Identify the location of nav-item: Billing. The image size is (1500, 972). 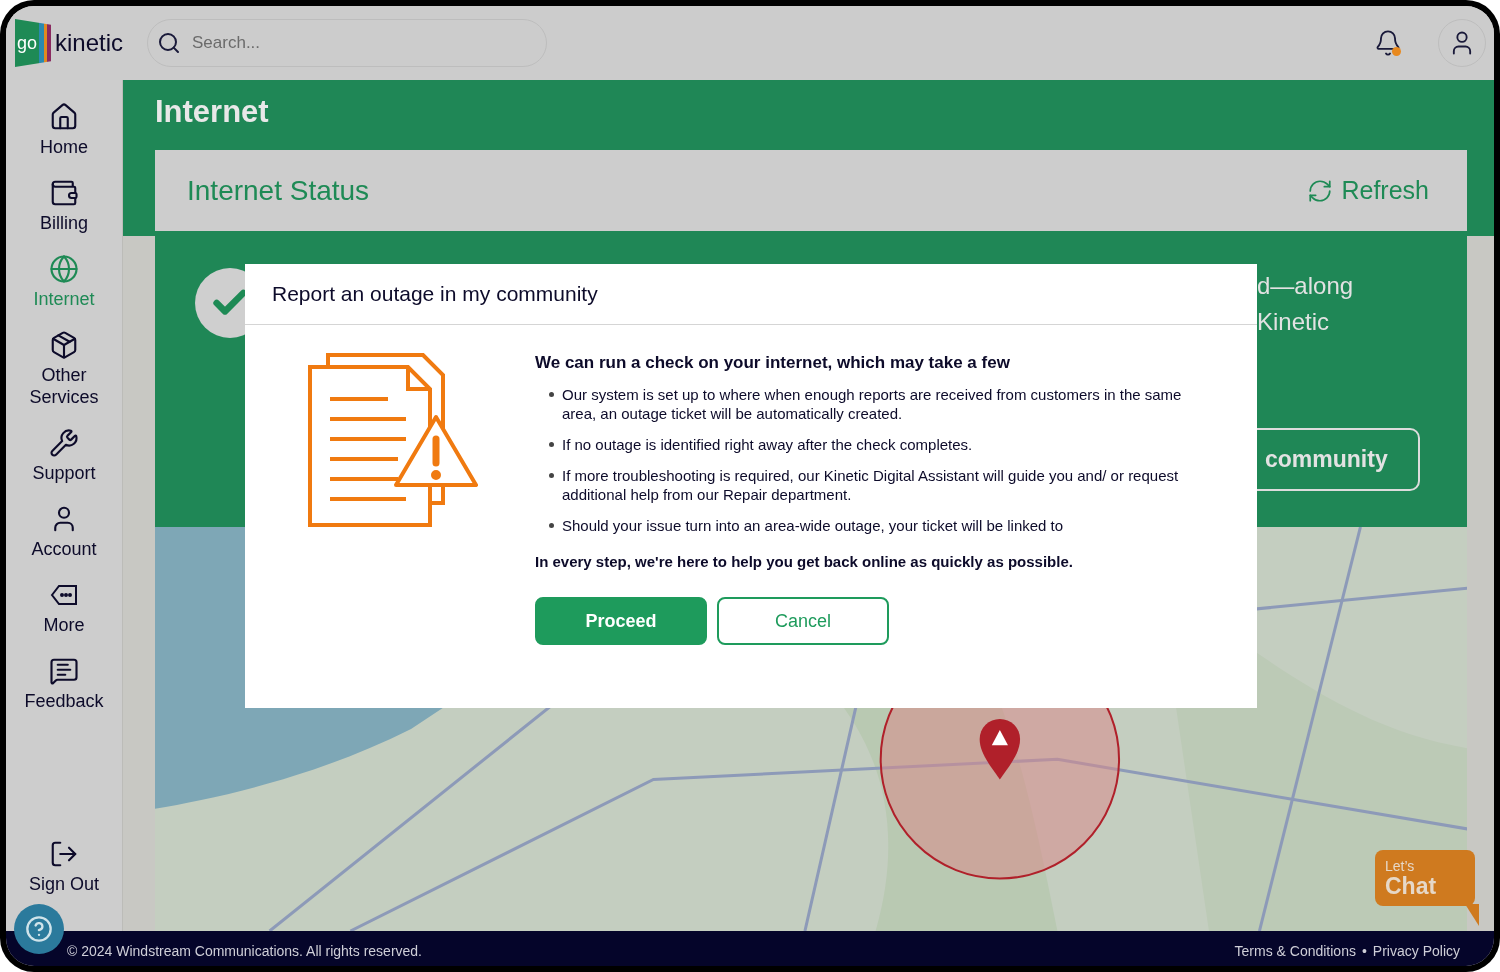
(64, 206).